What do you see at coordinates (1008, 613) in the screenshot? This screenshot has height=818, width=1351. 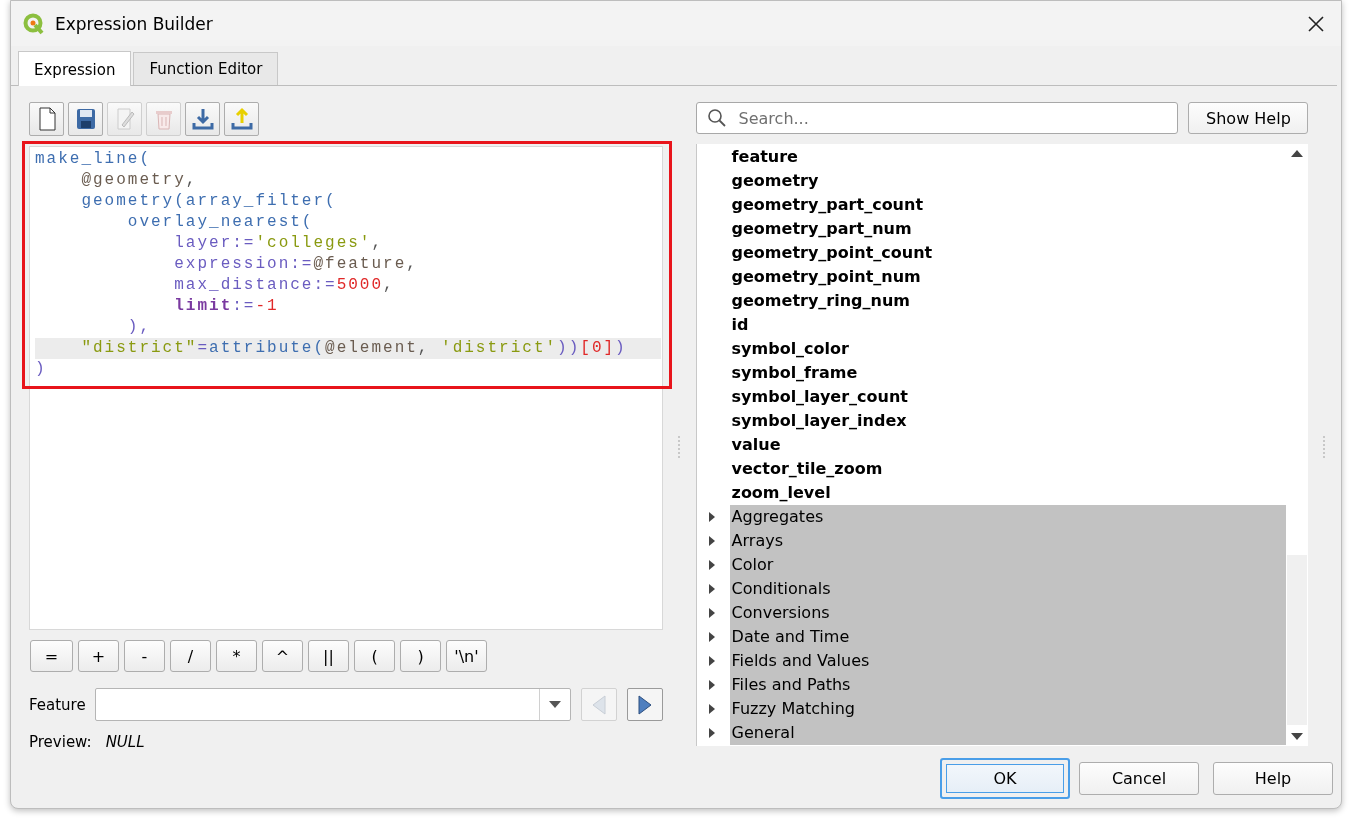 I see `tree-item: Conversions` at bounding box center [1008, 613].